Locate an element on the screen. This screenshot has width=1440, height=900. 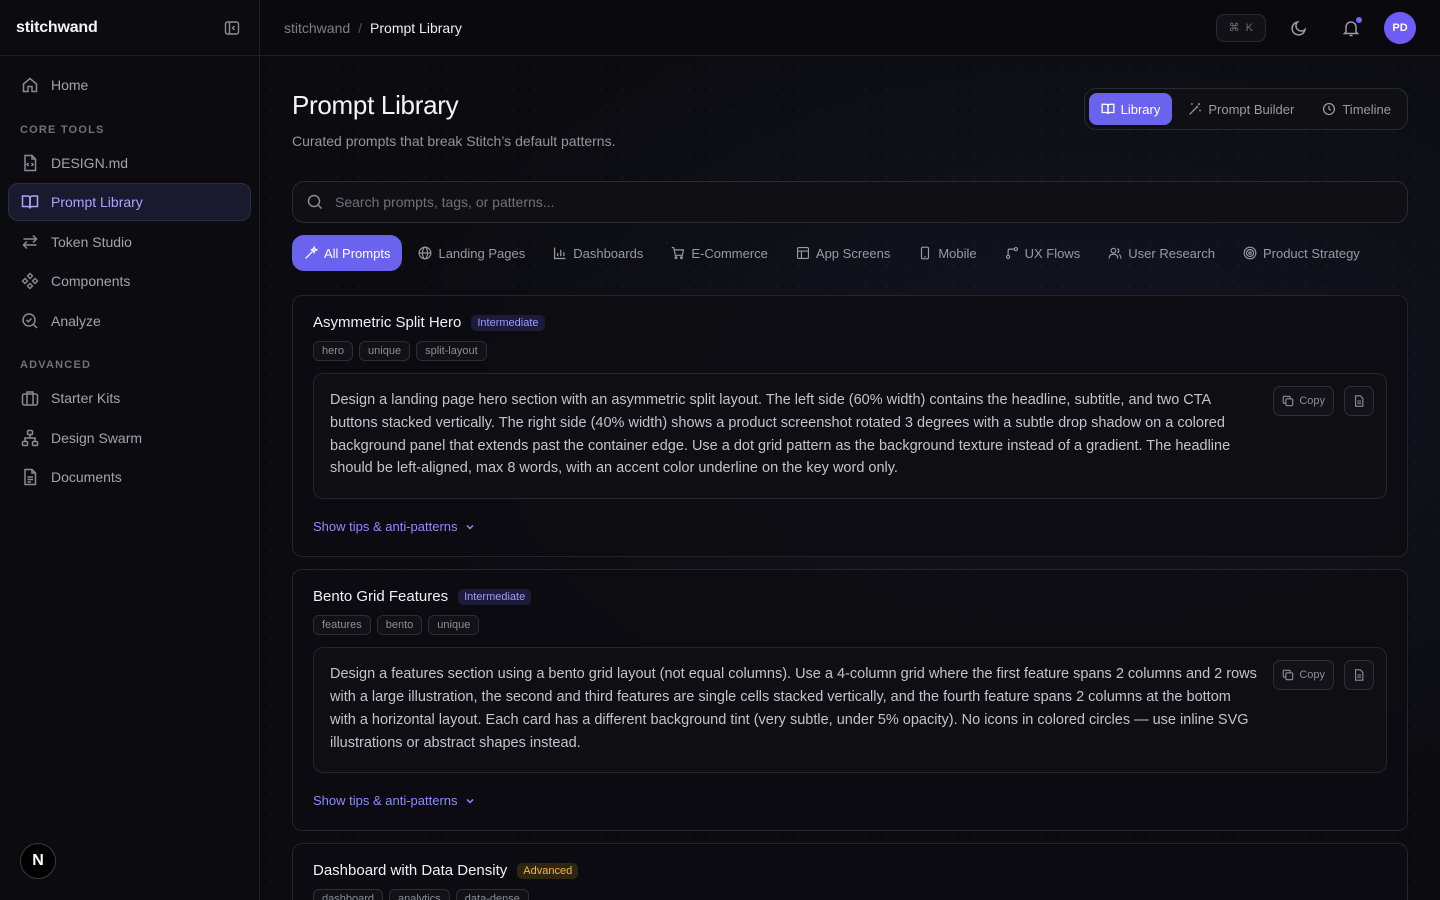
filter-user-research: User Research is located at coordinates (1161, 253).